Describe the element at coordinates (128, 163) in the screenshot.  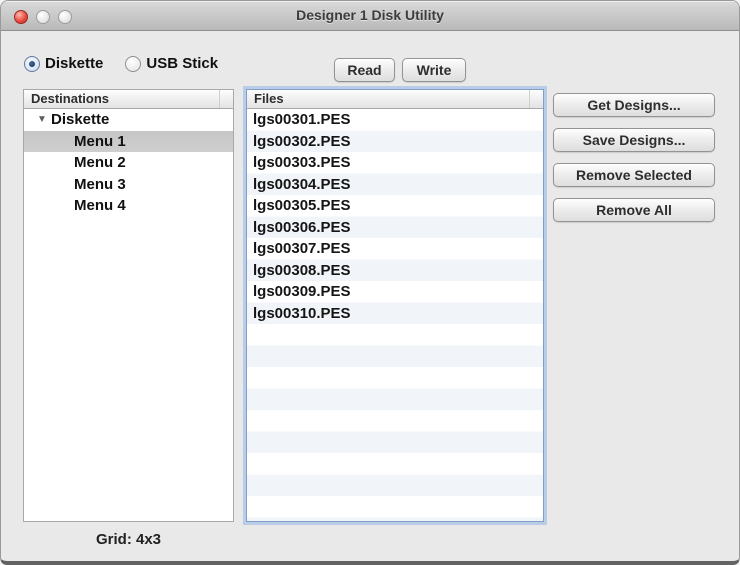
I see `tree-item-menu-2: Menu 2` at that location.